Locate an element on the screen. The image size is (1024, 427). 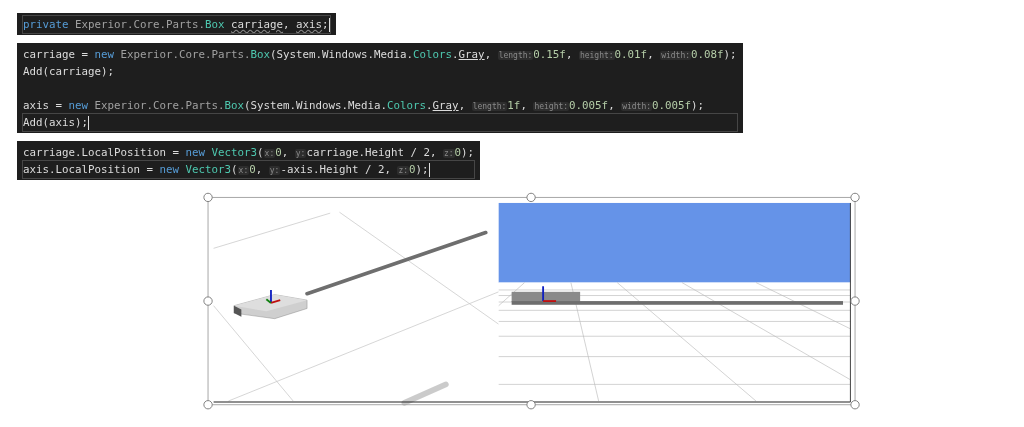
code-line: carriage = new Experior.Core.Parts.Box(System.Windows.Media.Colors.Gray, length:0.15f, height:0.01f, width:0.08f); is located at coordinates (380, 55).